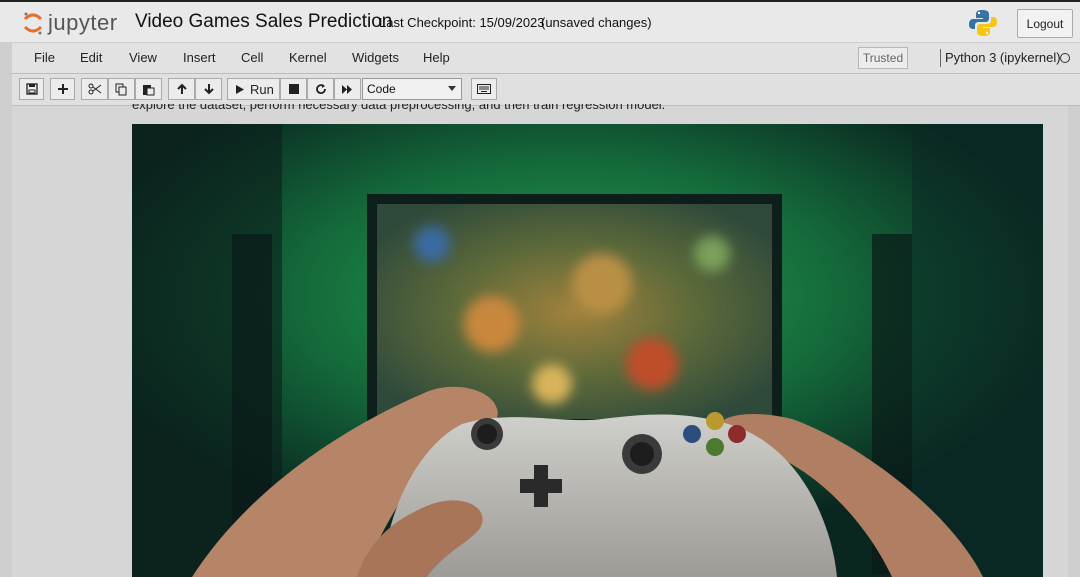 The image size is (1080, 577). I want to click on stop-icon, so click(293, 89).